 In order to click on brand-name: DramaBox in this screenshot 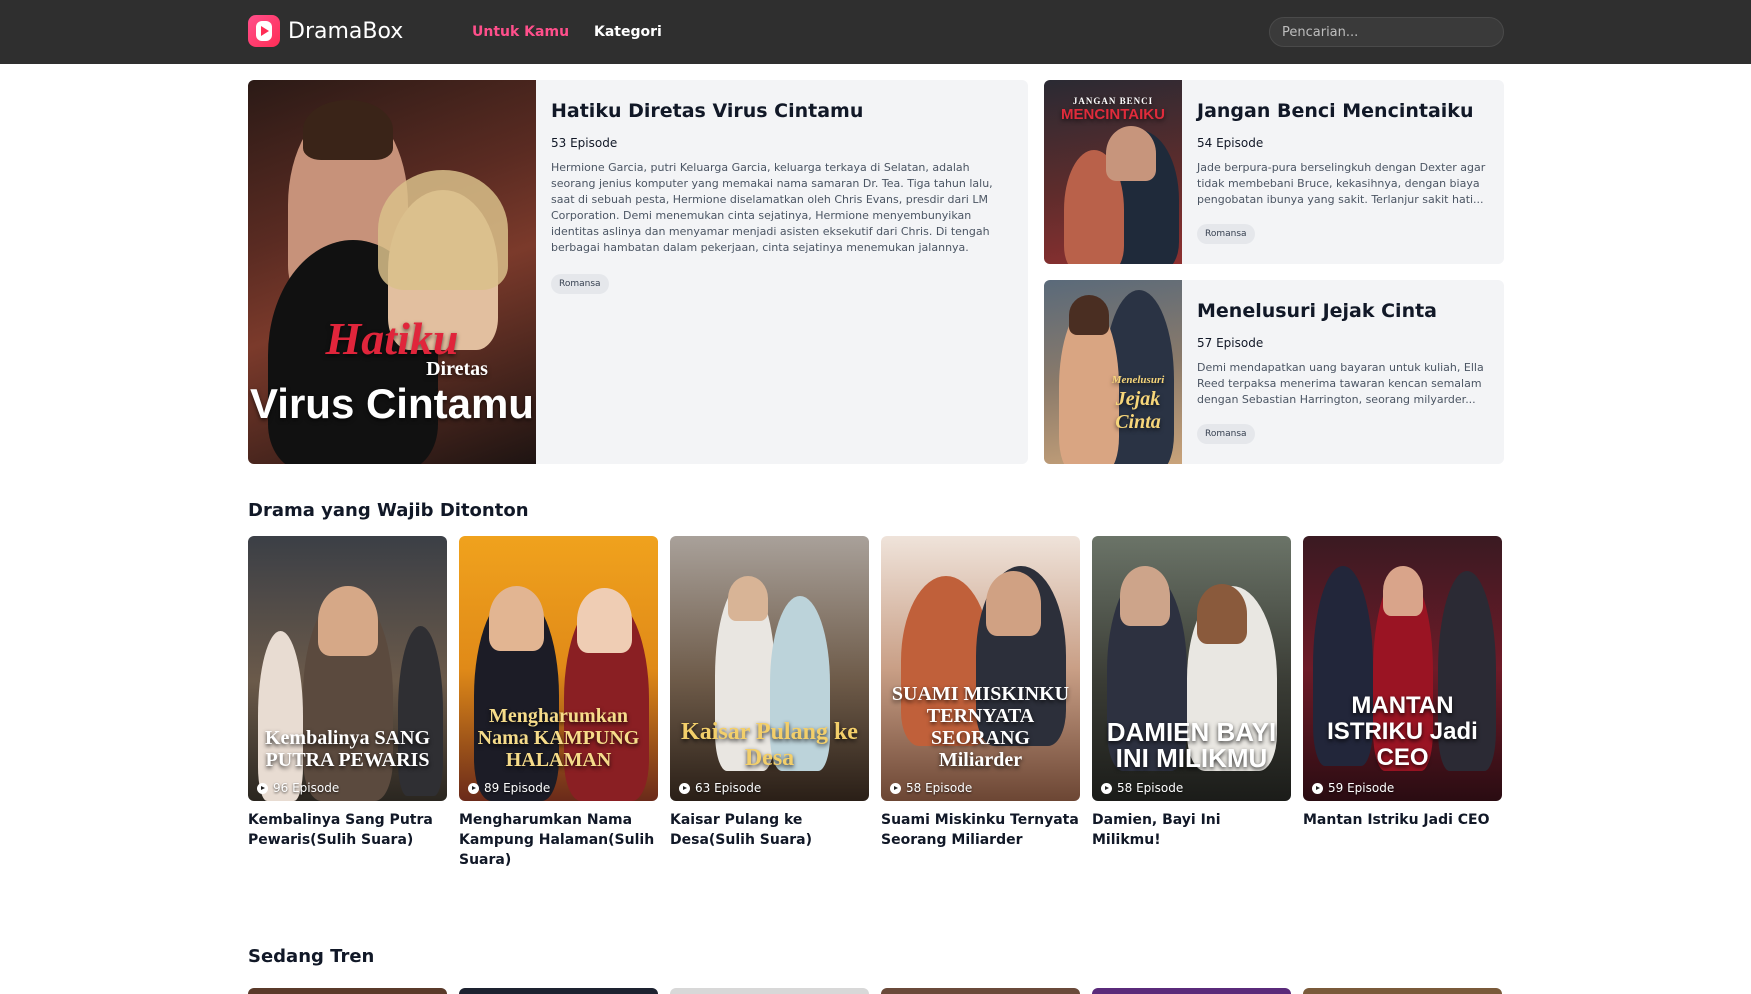, I will do `click(346, 31)`.